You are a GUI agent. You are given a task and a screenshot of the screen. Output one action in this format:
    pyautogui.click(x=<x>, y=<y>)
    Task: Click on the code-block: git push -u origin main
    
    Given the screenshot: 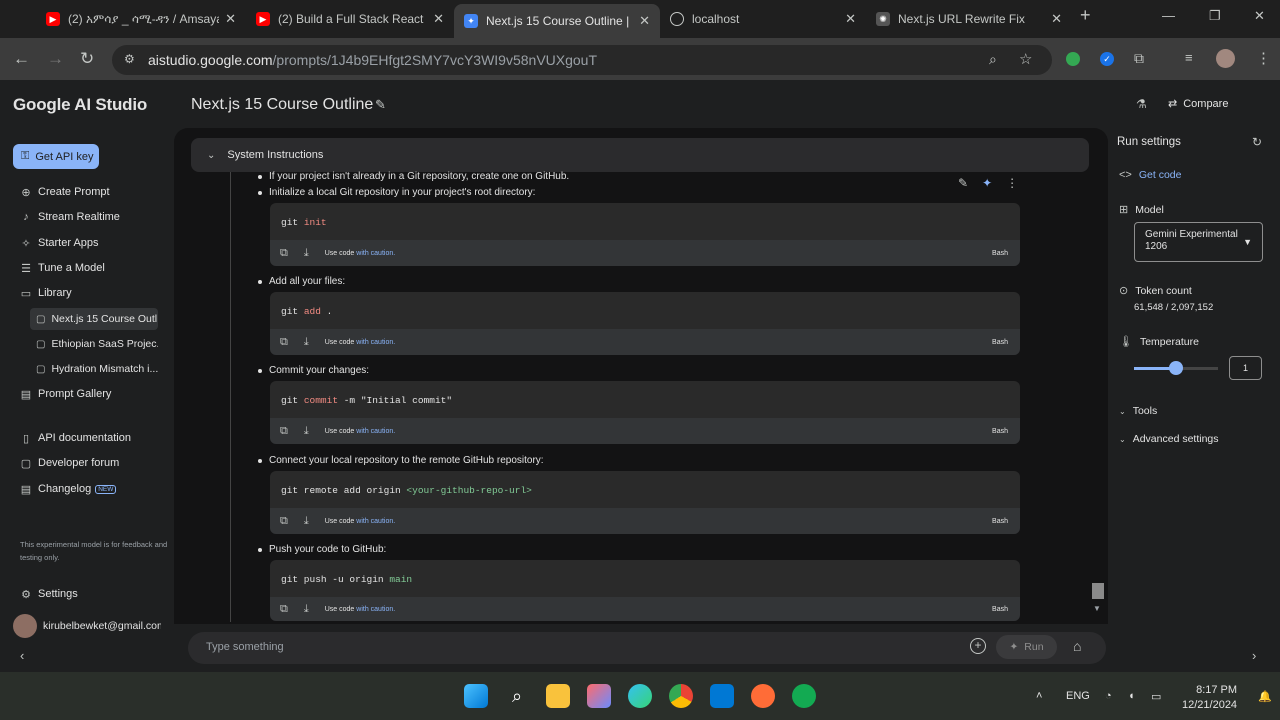 What is the action you would take?
    pyautogui.click(x=645, y=578)
    